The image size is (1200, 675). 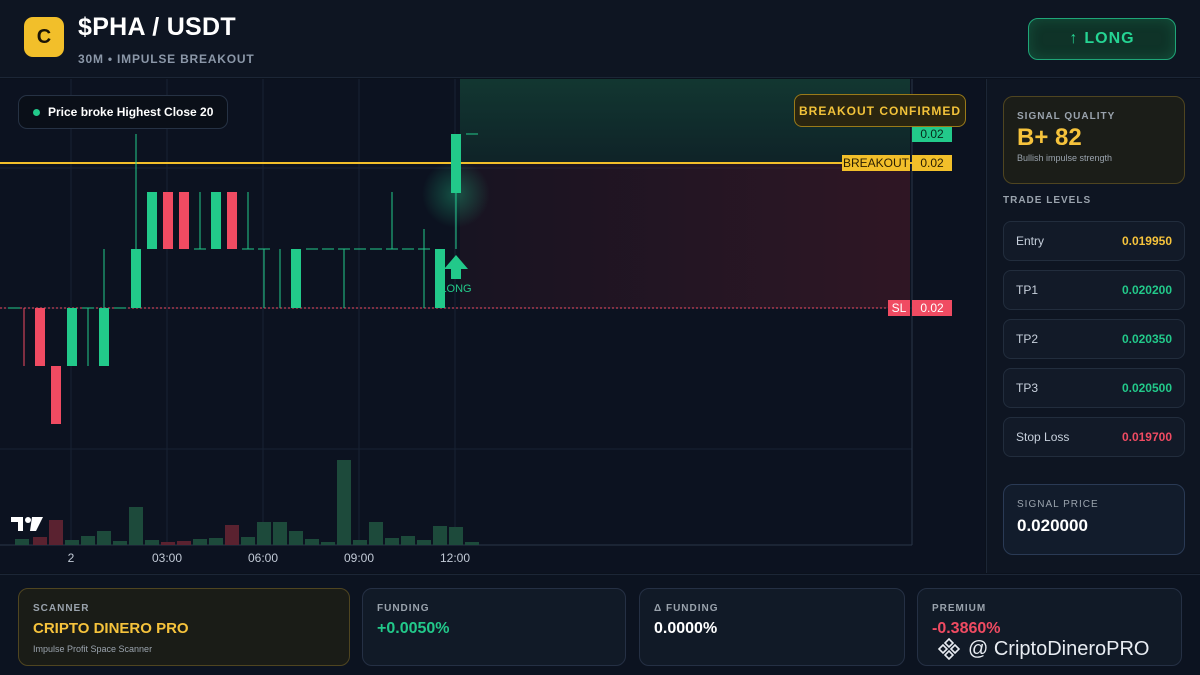 I want to click on funding-label: FUNDING, so click(x=403, y=608).